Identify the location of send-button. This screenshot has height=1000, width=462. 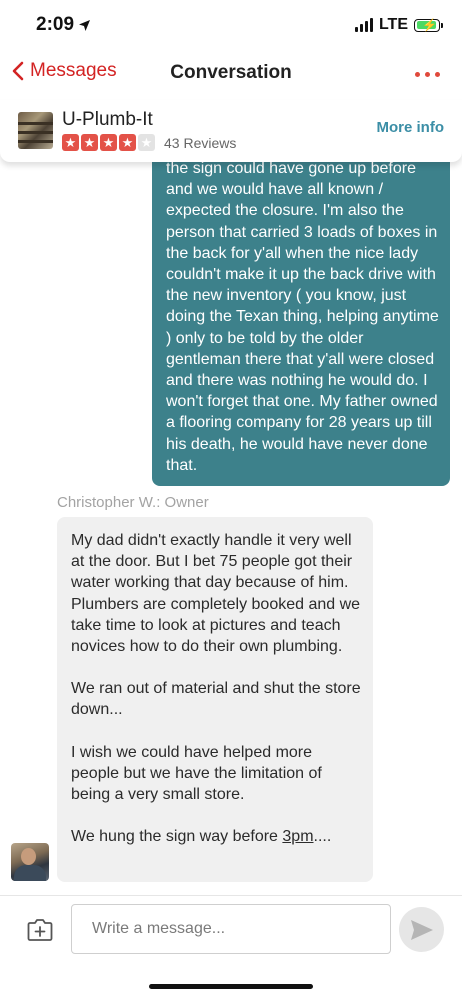
(421, 929).